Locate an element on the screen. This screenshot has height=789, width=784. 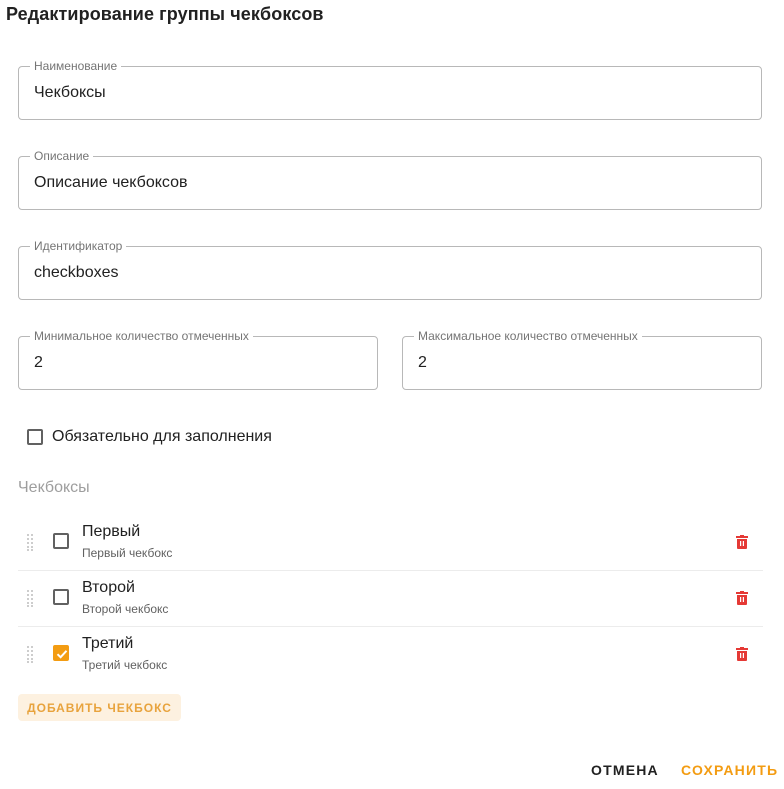
identifier-field-container: Идентификатор is located at coordinates (390, 269).